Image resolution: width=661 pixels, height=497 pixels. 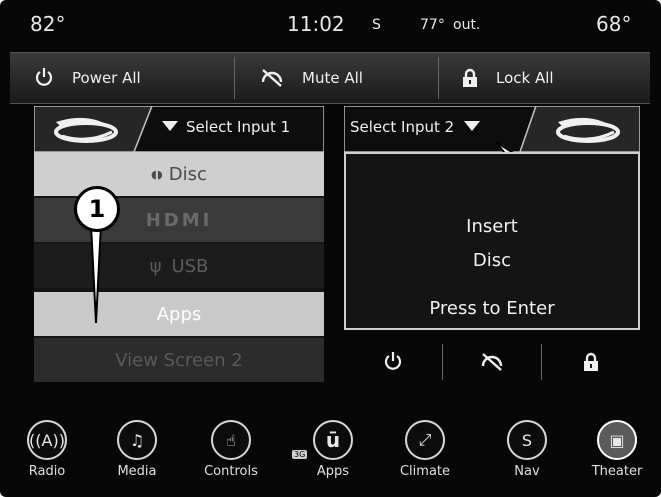 I want to click on source-disc: ◖◗ Disc, so click(x=179, y=174).